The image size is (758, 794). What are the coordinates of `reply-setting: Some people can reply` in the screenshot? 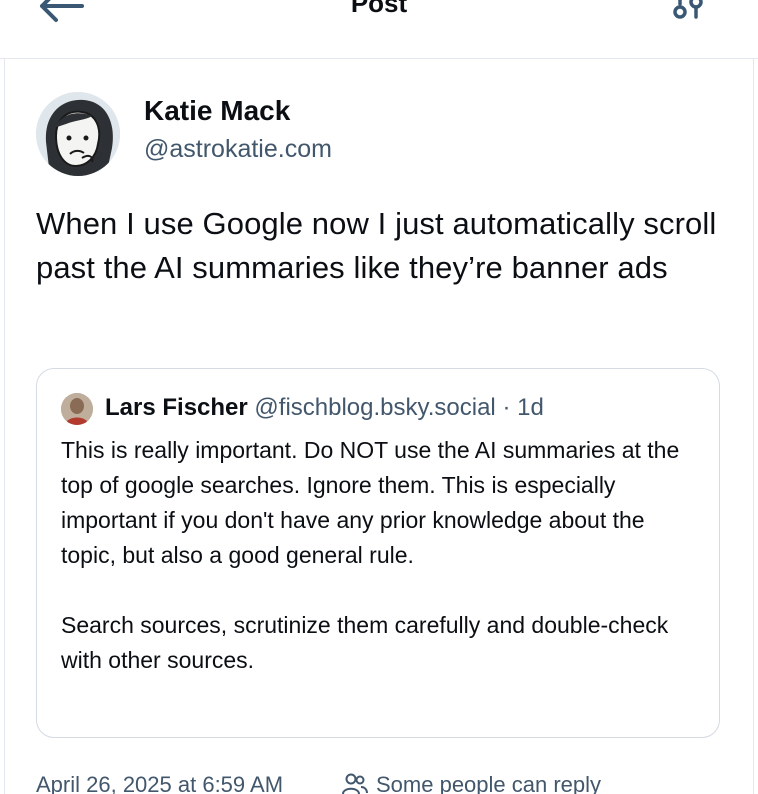 It's located at (471, 782).